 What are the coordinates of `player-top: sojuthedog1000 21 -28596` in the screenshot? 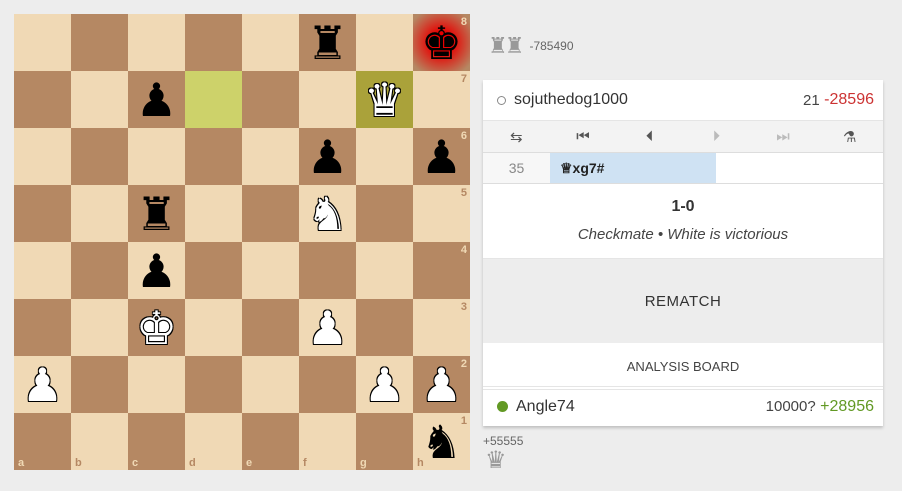 It's located at (683, 100).